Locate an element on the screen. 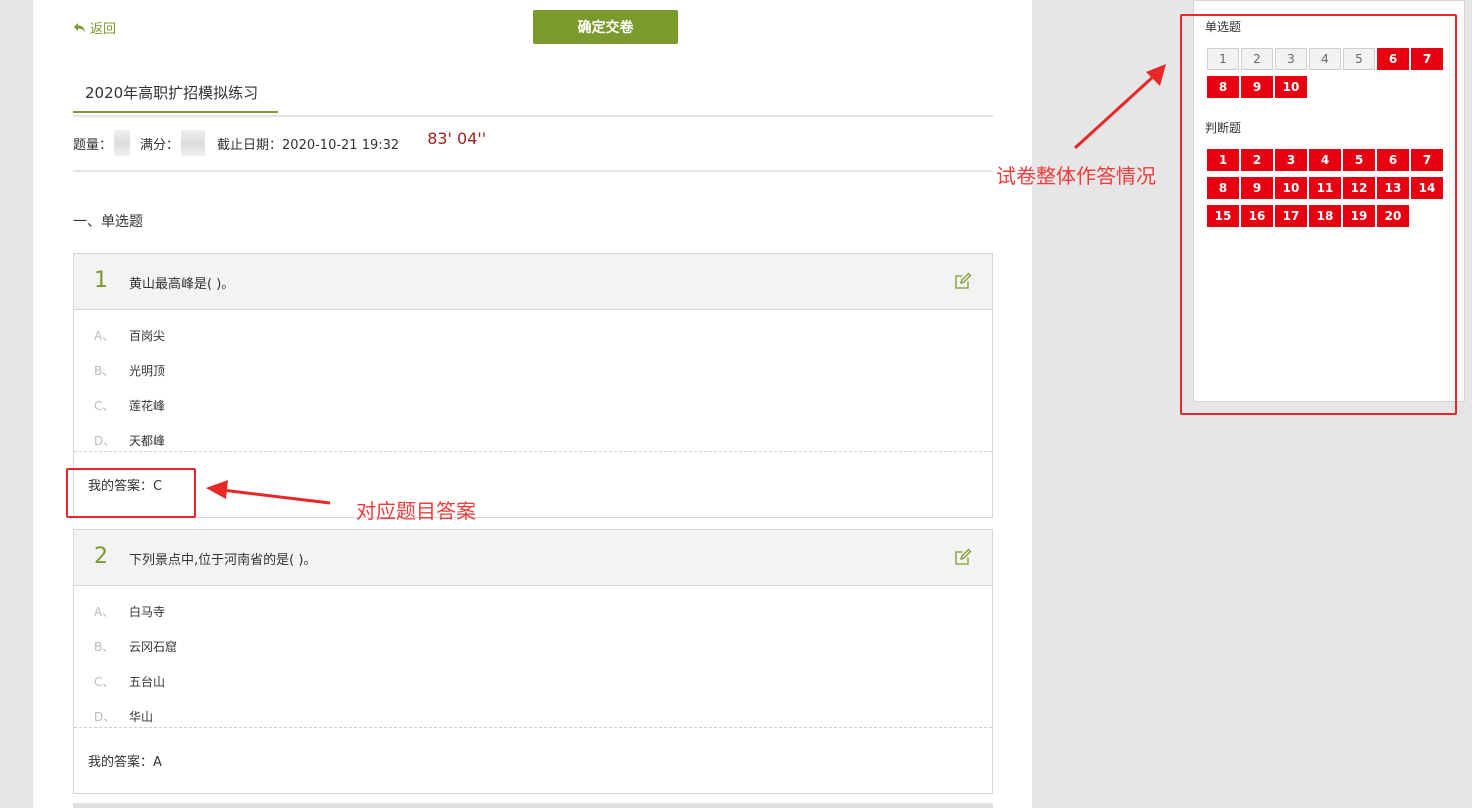  answer-callout: 对应题目答案 is located at coordinates (416, 511).